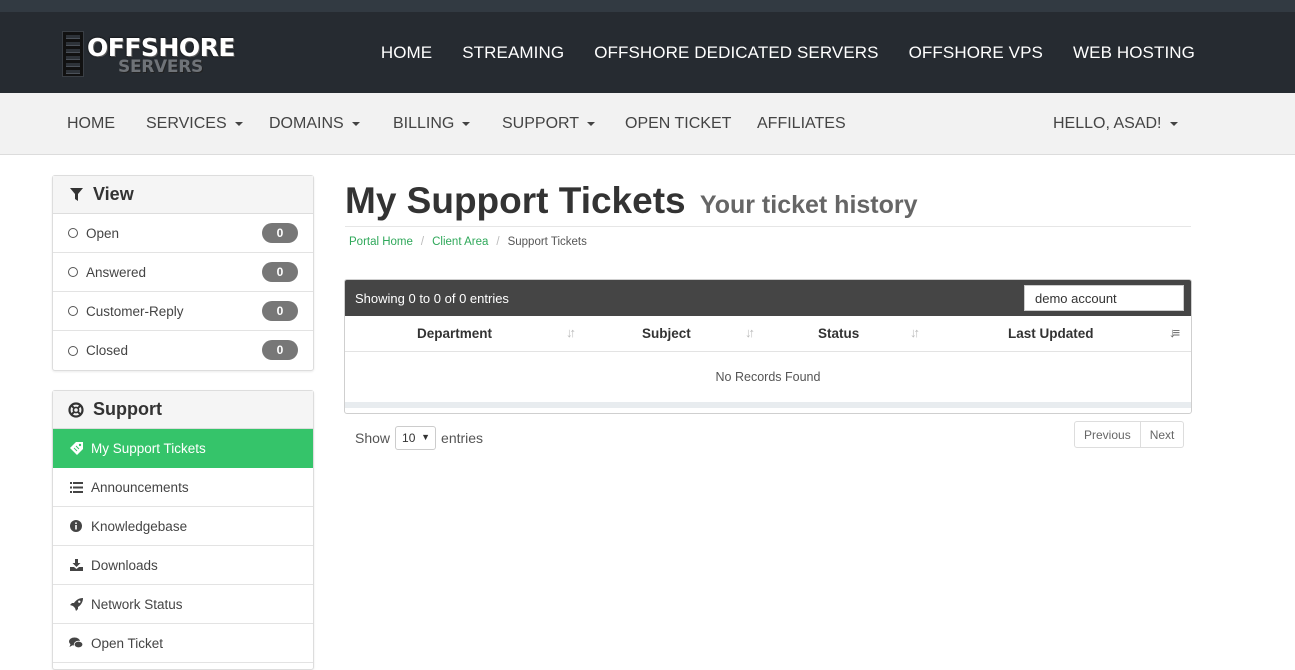  I want to click on page-length-control: Show 10 ▼ entries, so click(419, 438).